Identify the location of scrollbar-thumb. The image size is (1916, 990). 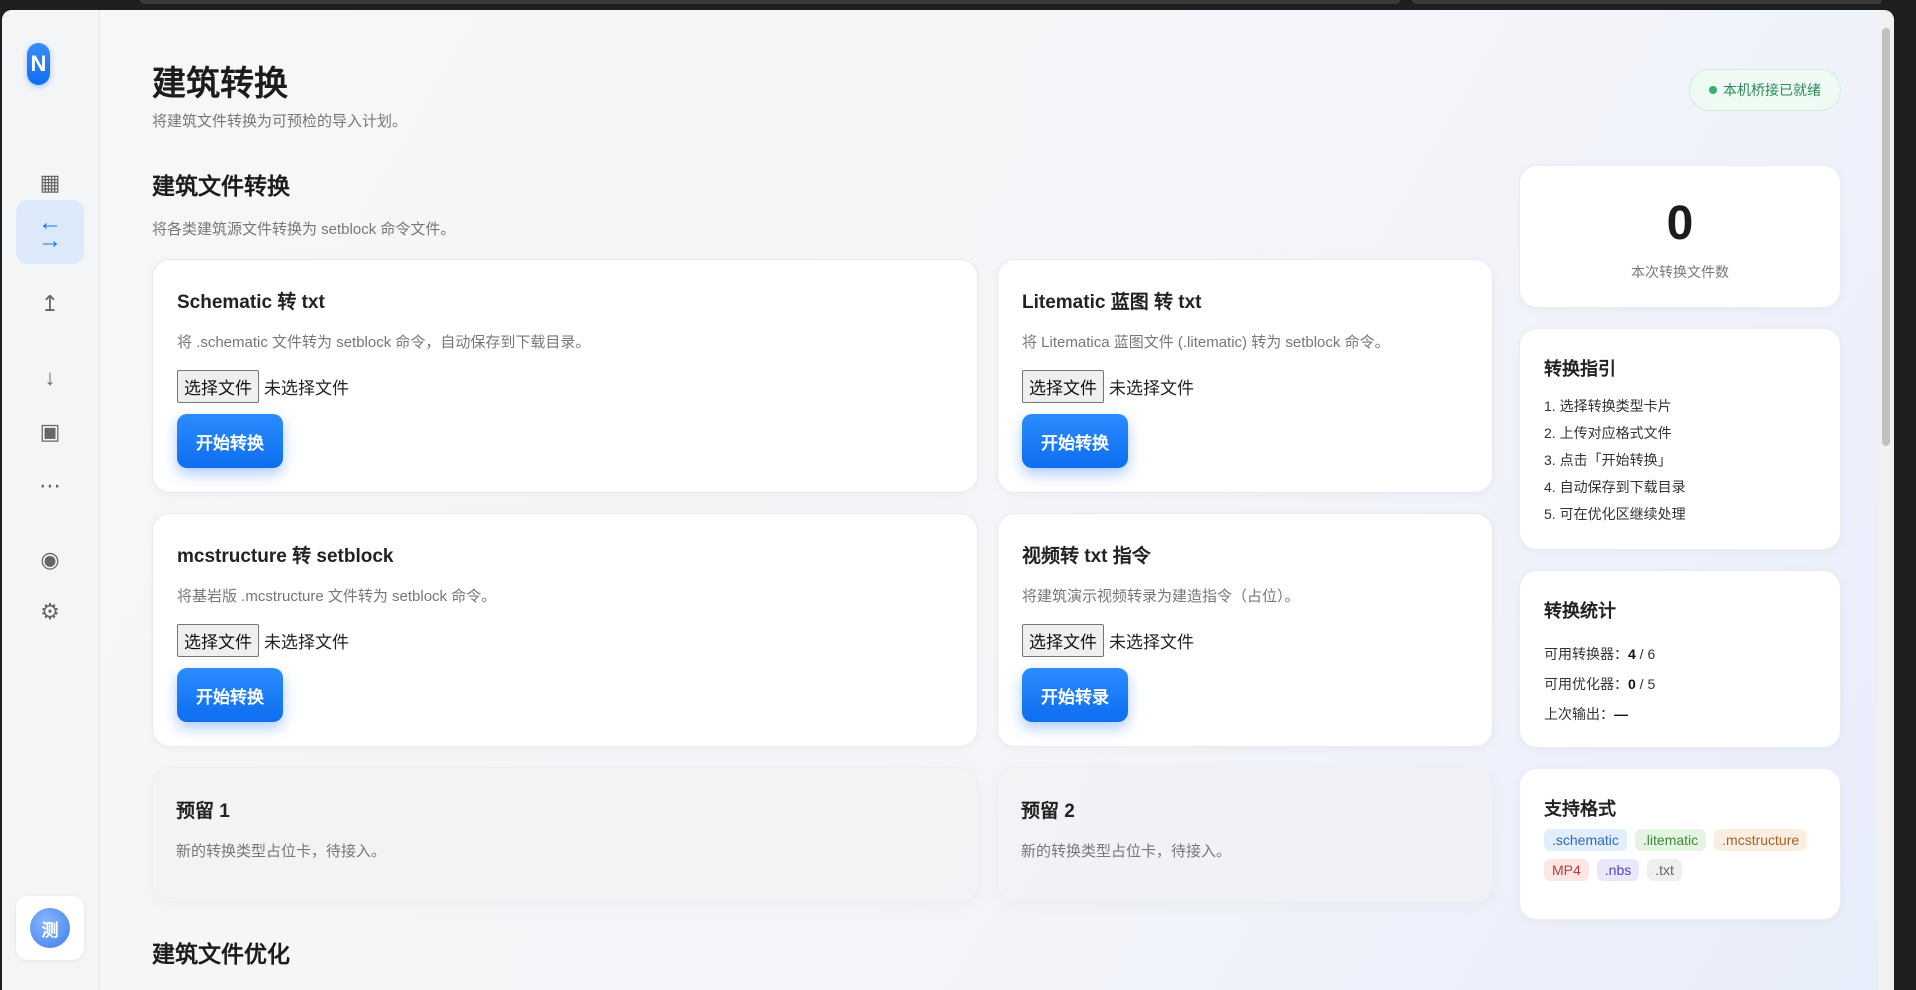
(1886, 237).